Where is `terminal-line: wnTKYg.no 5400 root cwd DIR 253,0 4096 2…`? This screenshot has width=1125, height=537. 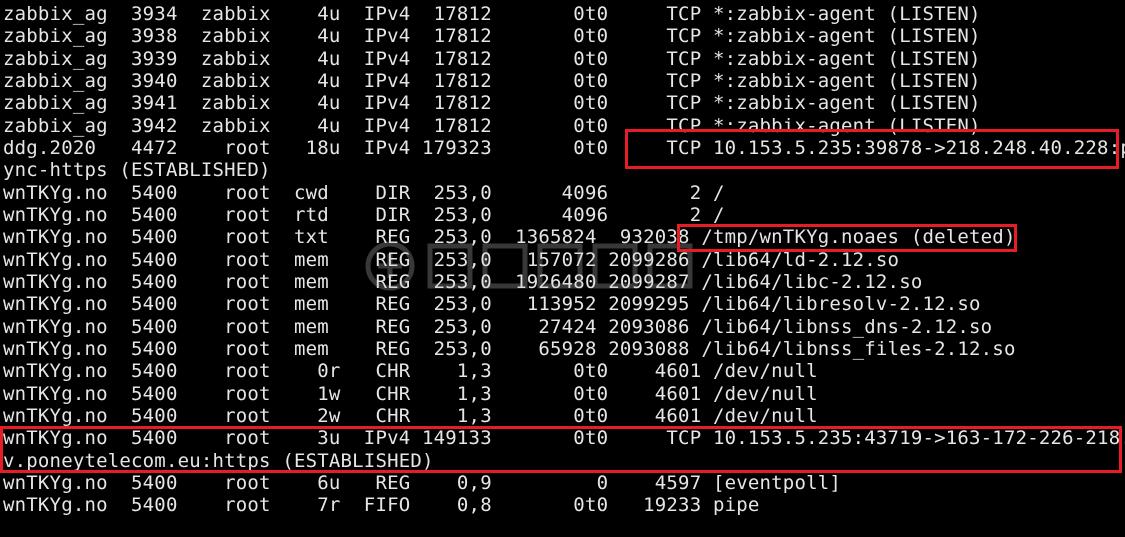
terminal-line: wnTKYg.no 5400 root cwd DIR 253,0 4096 2… is located at coordinates (364, 193).